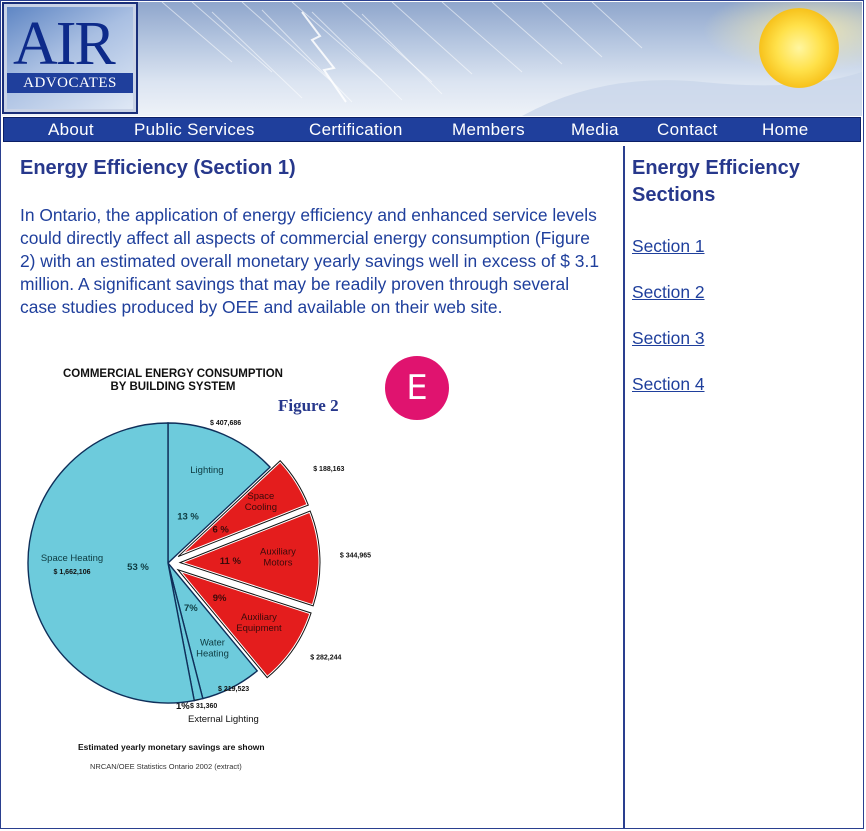 The height and width of the screenshot is (831, 866). What do you see at coordinates (488, 130) in the screenshot?
I see `nav-members: Members` at bounding box center [488, 130].